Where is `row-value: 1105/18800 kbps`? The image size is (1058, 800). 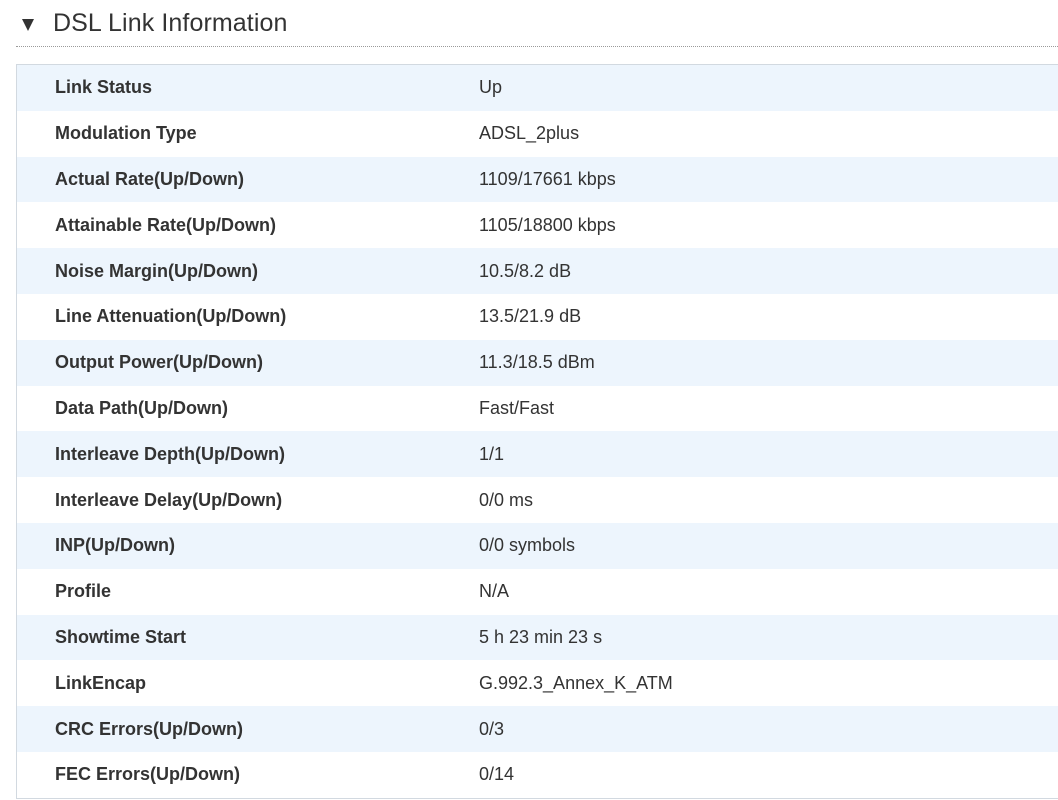 row-value: 1105/18800 kbps is located at coordinates (547, 224).